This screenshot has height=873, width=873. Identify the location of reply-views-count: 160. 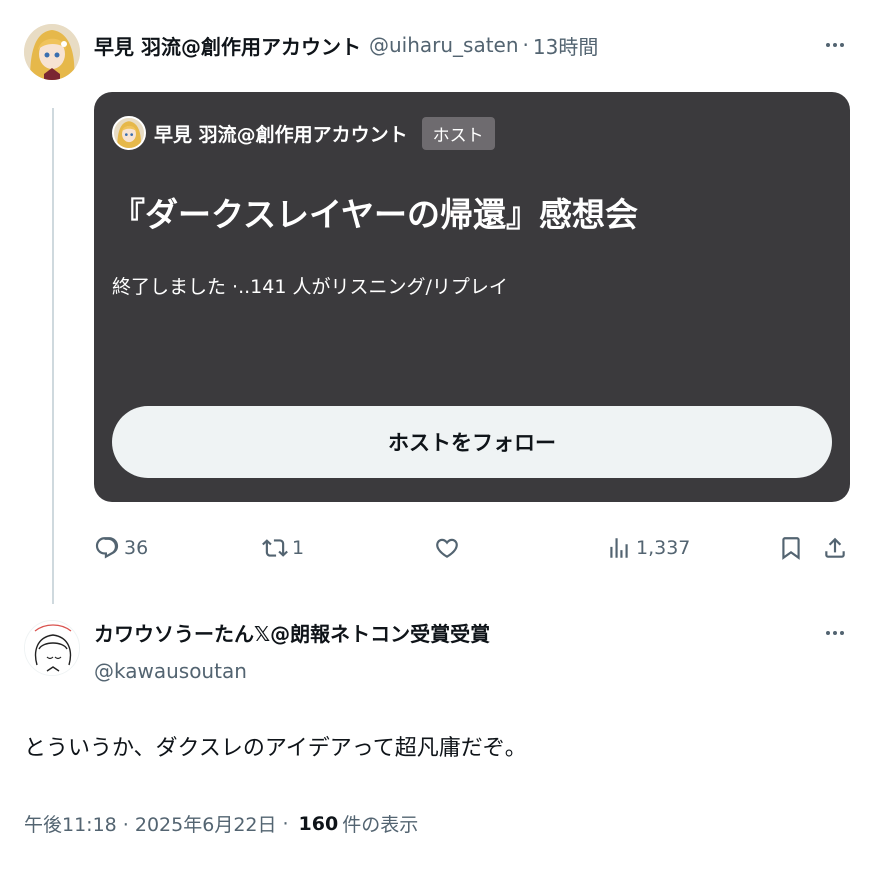
(318, 823).